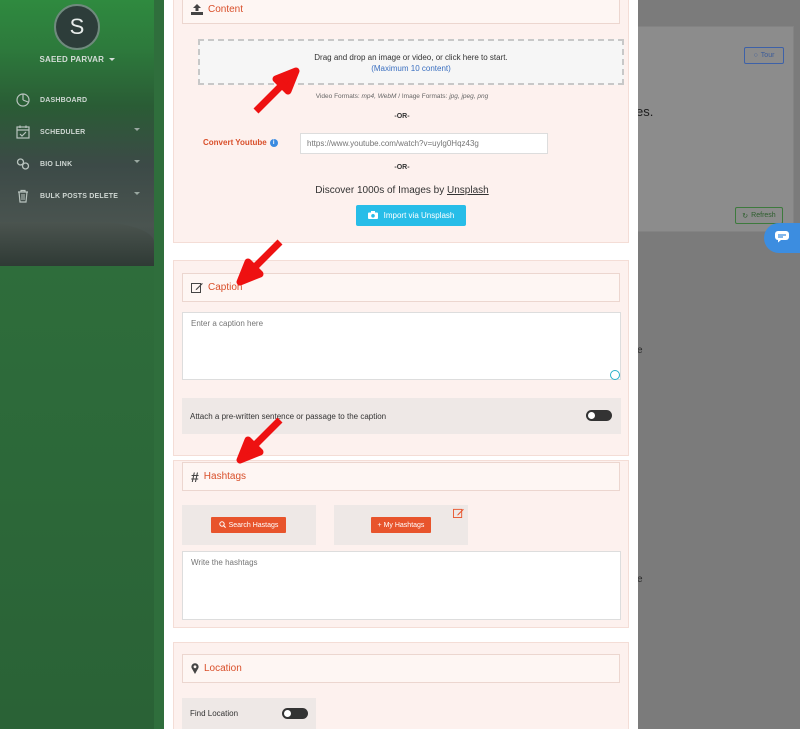 The width and height of the screenshot is (800, 729). I want to click on video-formats-label: Video Formats:, so click(338, 96).